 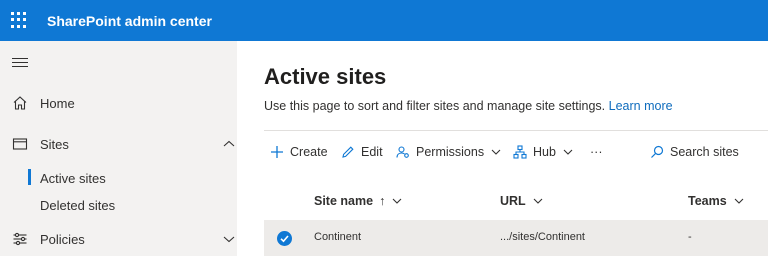 I want to click on hub-button: Hub, so click(x=543, y=152).